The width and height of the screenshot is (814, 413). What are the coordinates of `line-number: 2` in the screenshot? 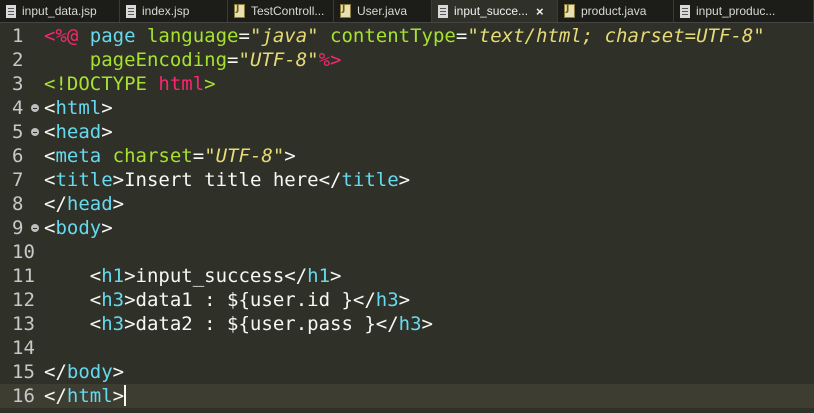 It's located at (18, 60).